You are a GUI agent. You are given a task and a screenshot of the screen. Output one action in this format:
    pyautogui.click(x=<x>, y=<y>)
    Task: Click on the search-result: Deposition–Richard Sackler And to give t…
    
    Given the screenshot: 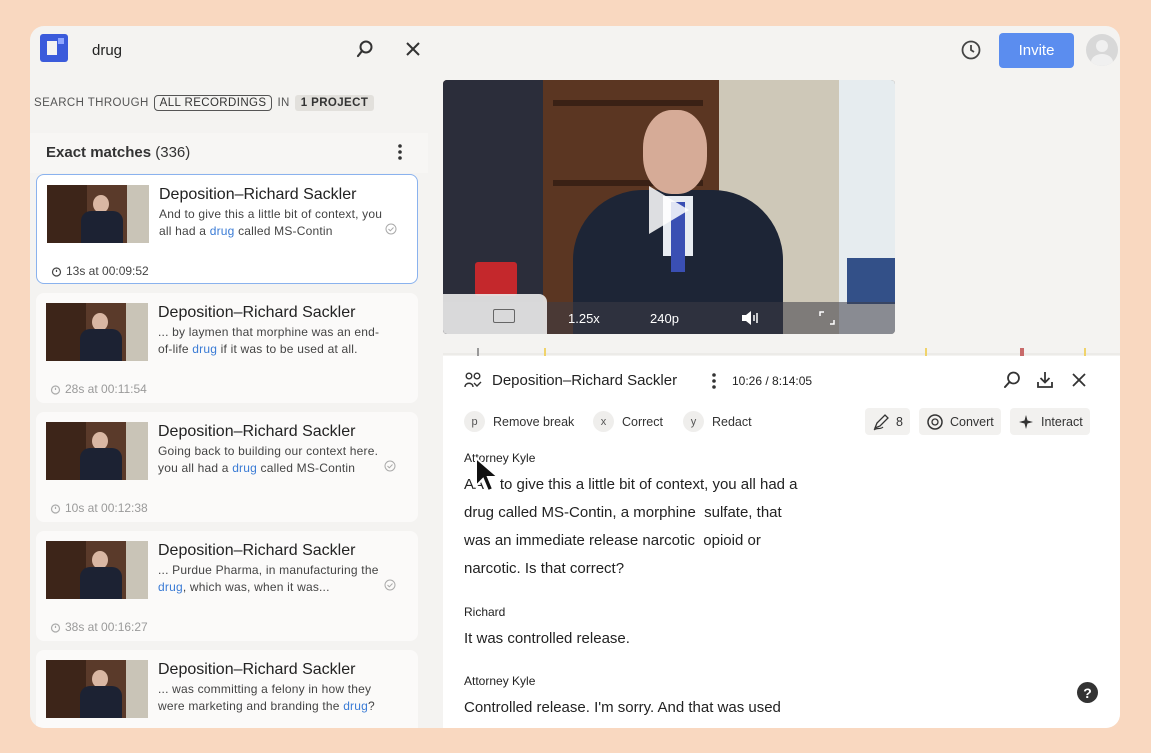 What is the action you would take?
    pyautogui.click(x=227, y=229)
    